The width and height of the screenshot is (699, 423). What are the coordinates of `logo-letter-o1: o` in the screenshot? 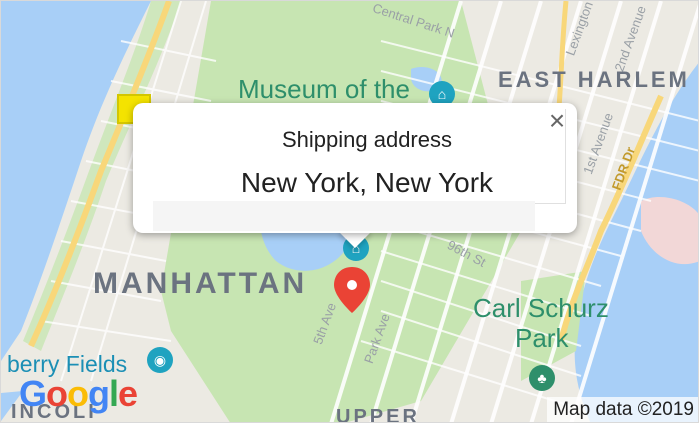 It's located at (57, 393).